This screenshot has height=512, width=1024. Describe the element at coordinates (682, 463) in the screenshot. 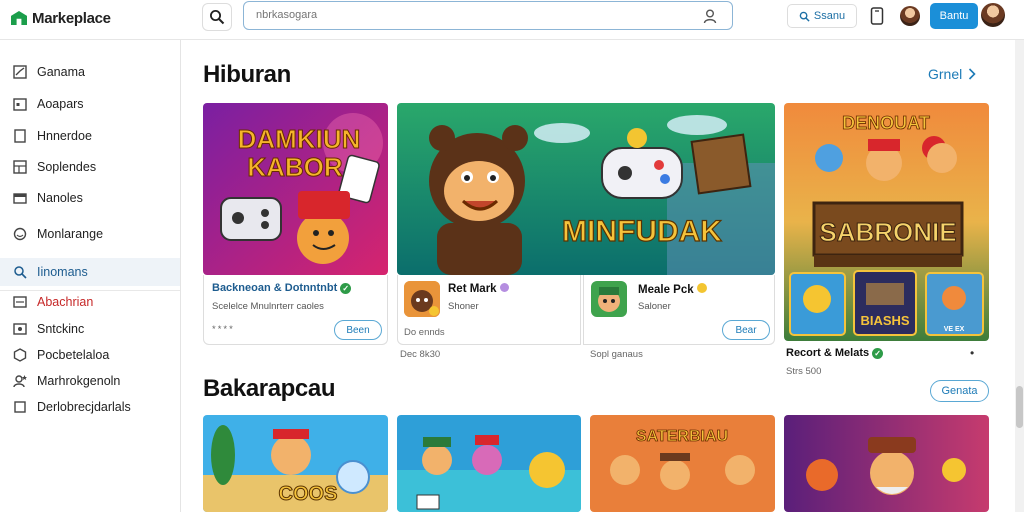

I see `game-thumb: SATERBIAU` at that location.